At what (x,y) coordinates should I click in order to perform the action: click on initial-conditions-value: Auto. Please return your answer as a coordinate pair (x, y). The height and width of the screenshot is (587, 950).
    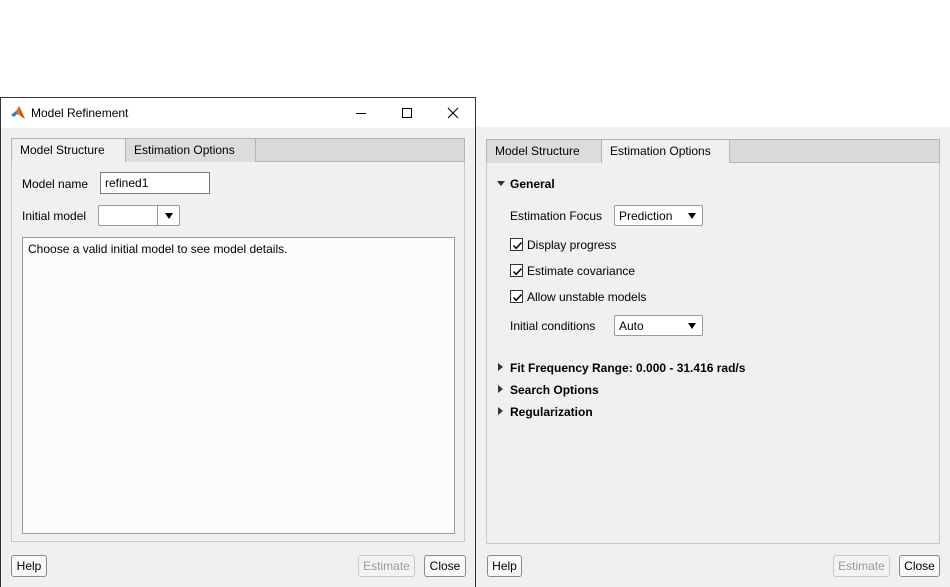
    Looking at the image, I should click on (631, 326).